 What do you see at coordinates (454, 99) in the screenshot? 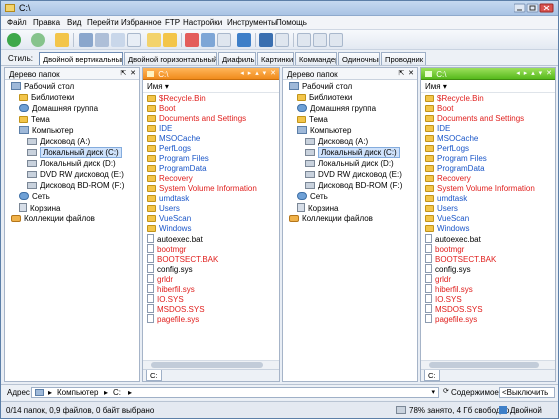
I see `folder-row: $Recycle.Bin` at bounding box center [454, 99].